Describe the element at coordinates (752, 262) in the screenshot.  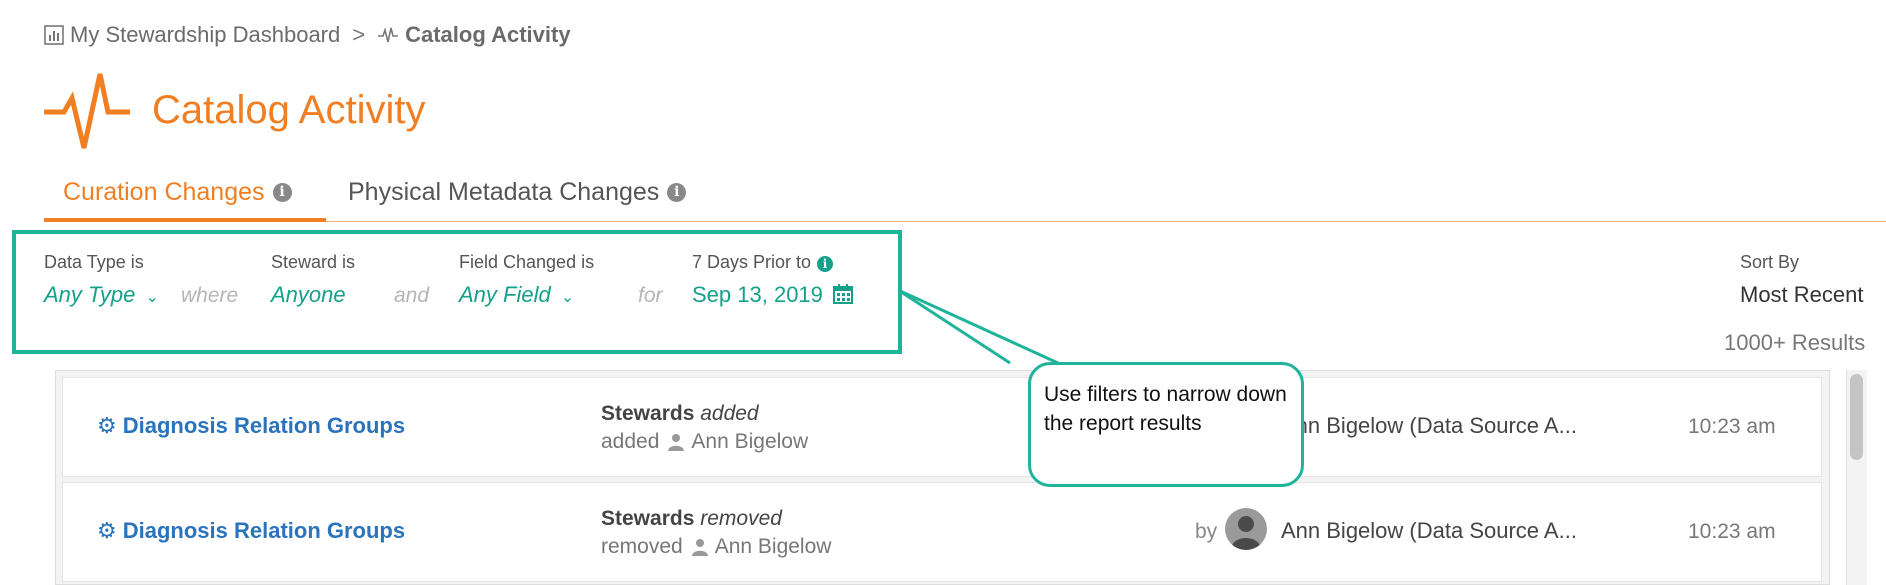
I see `date-filter-label-text: 7 Days Prior to` at that location.